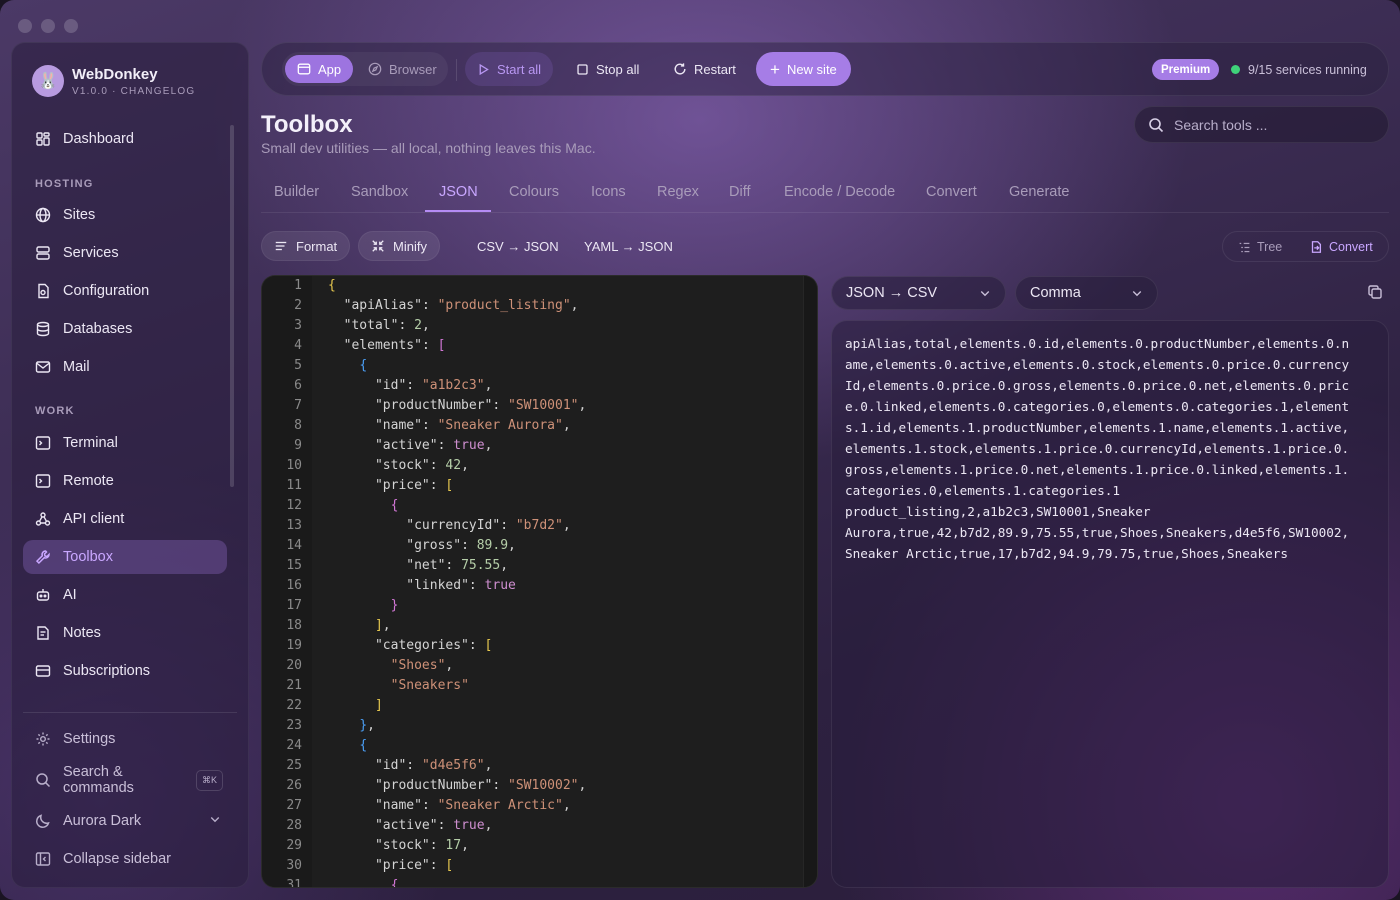 The height and width of the screenshot is (900, 1400). Describe the element at coordinates (298, 345) in the screenshot. I see `line-number: 4` at that location.